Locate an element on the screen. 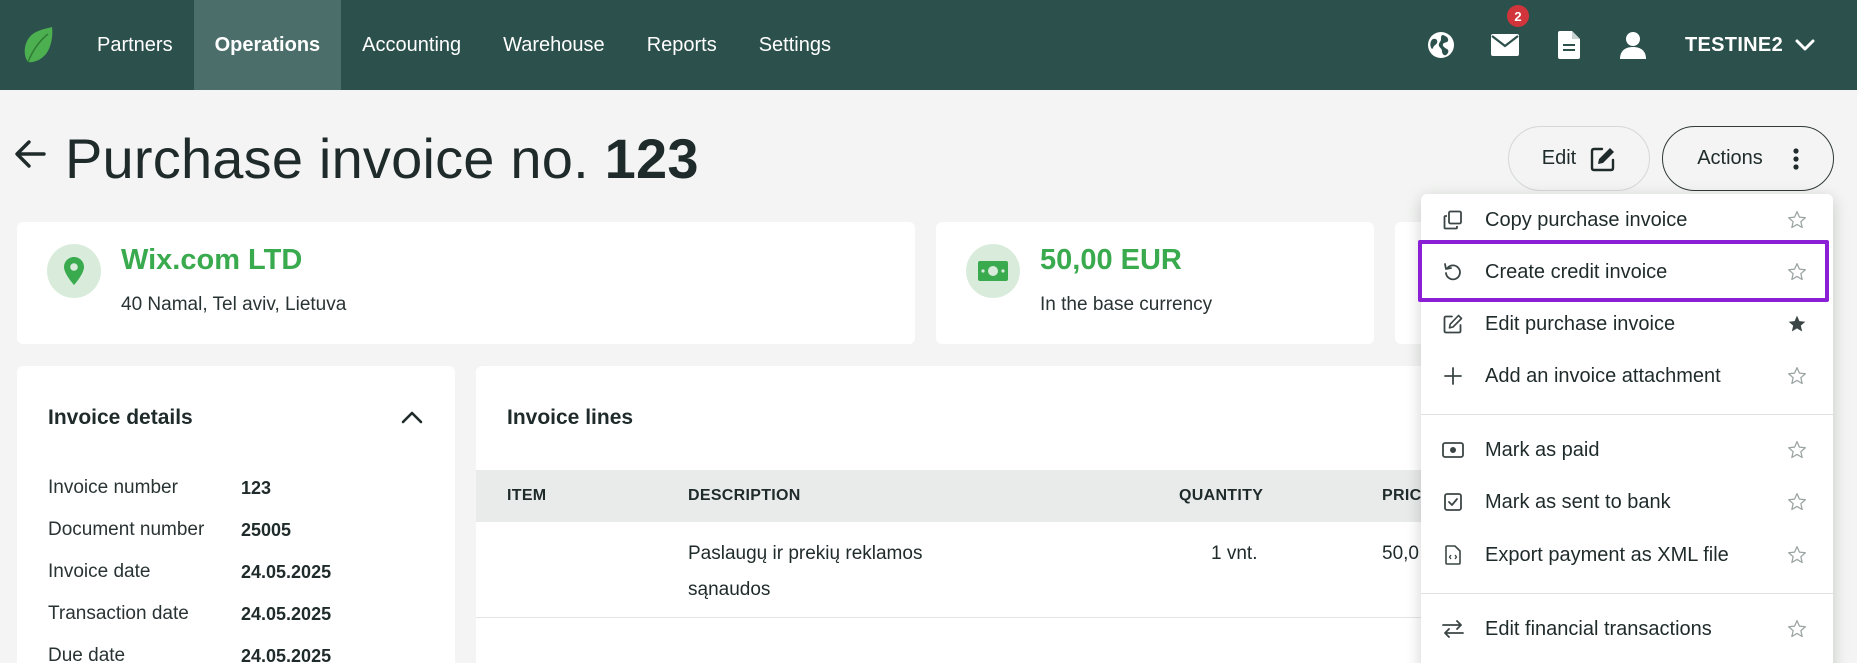  nav-item-settings: Settings is located at coordinates (795, 45).